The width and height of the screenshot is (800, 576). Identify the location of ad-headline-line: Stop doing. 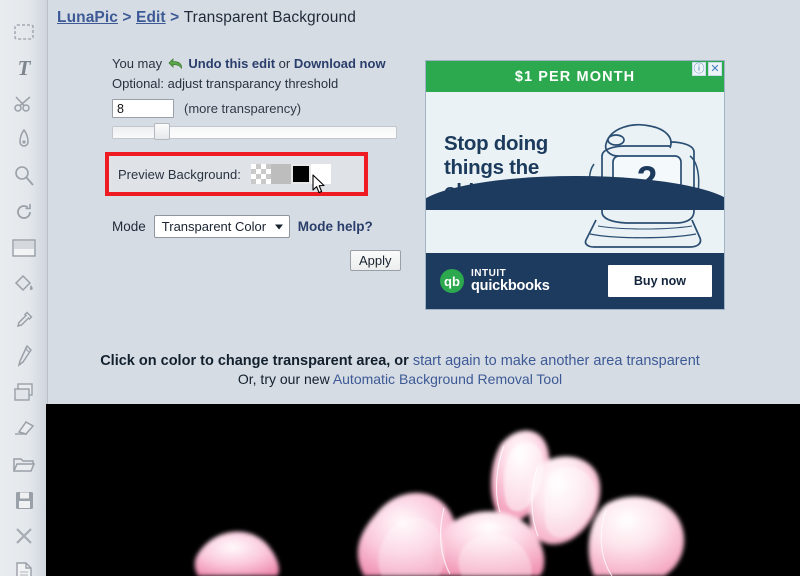
(496, 143).